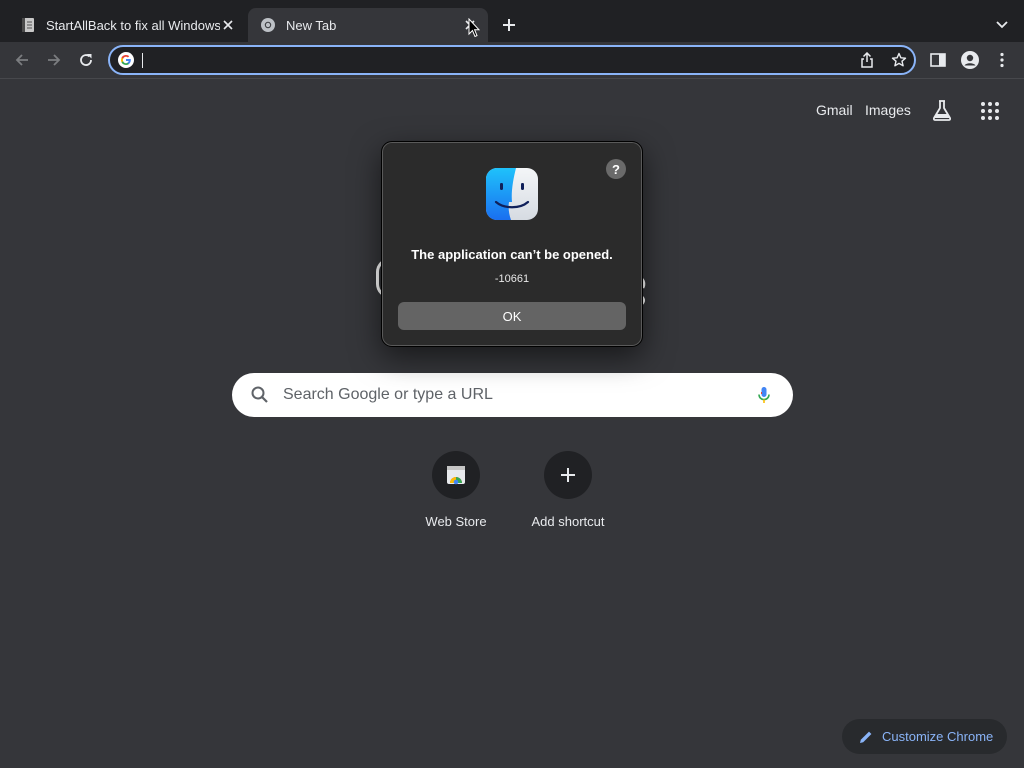 The image size is (1024, 768). What do you see at coordinates (888, 110) in the screenshot?
I see `images-link: Images` at bounding box center [888, 110].